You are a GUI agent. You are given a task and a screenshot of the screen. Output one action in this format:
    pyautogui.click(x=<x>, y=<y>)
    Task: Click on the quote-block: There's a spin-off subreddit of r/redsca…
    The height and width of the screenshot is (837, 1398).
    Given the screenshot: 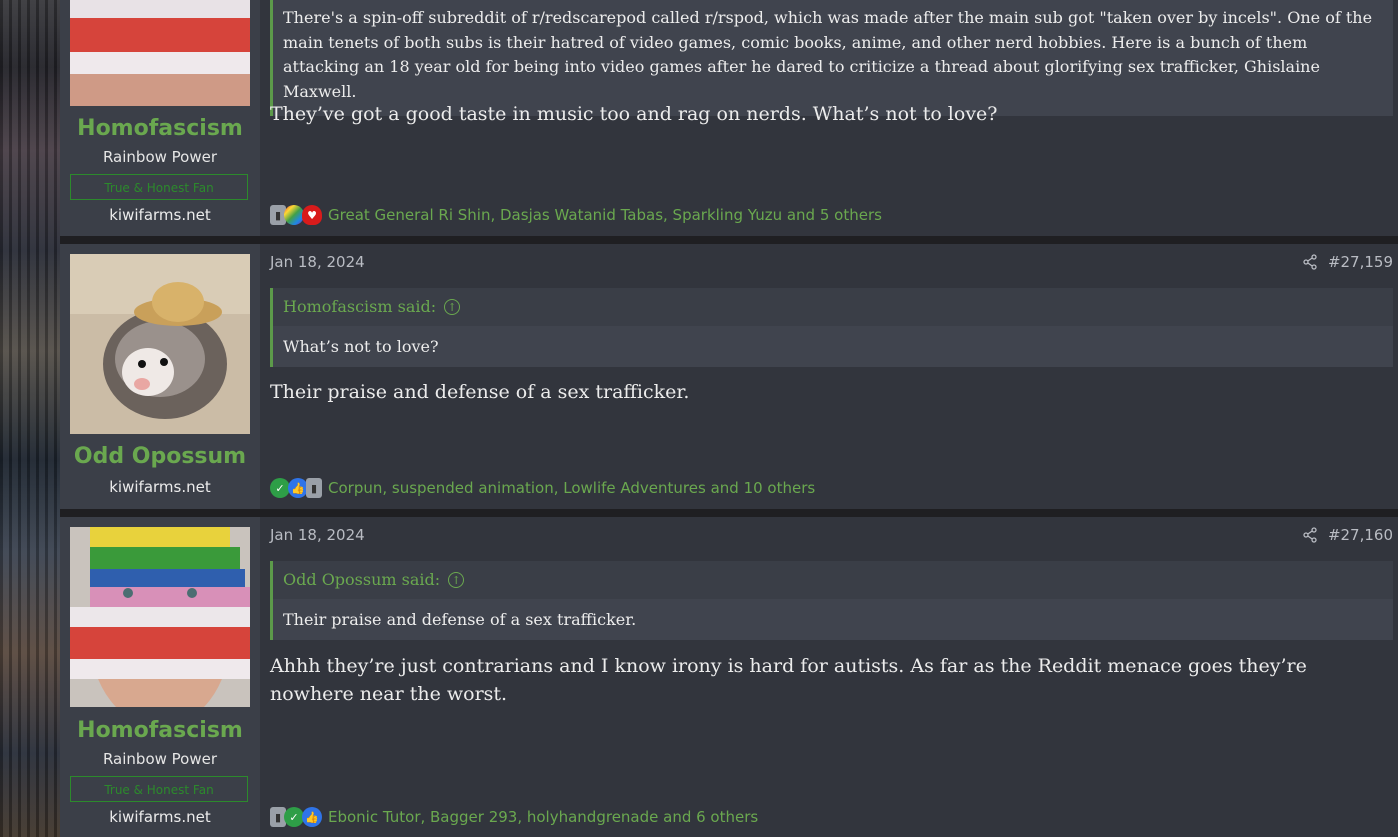 What is the action you would take?
    pyautogui.click(x=831, y=58)
    